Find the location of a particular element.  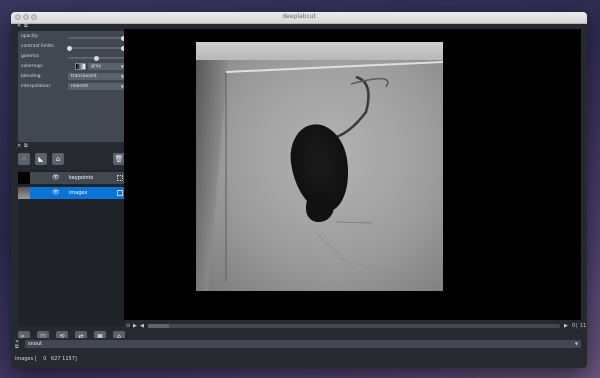

colormap-value: gray is located at coordinates (96, 66).